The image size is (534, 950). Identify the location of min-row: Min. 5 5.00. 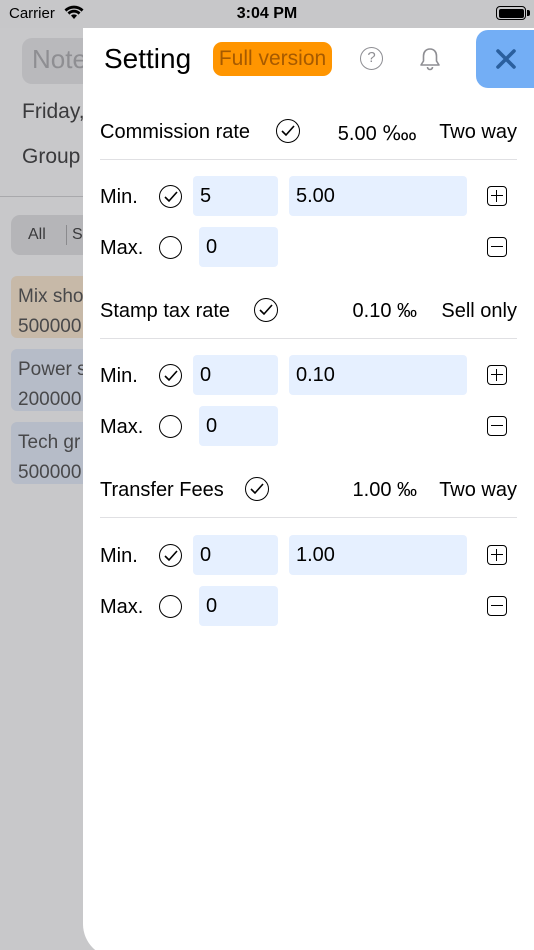
(308, 196).